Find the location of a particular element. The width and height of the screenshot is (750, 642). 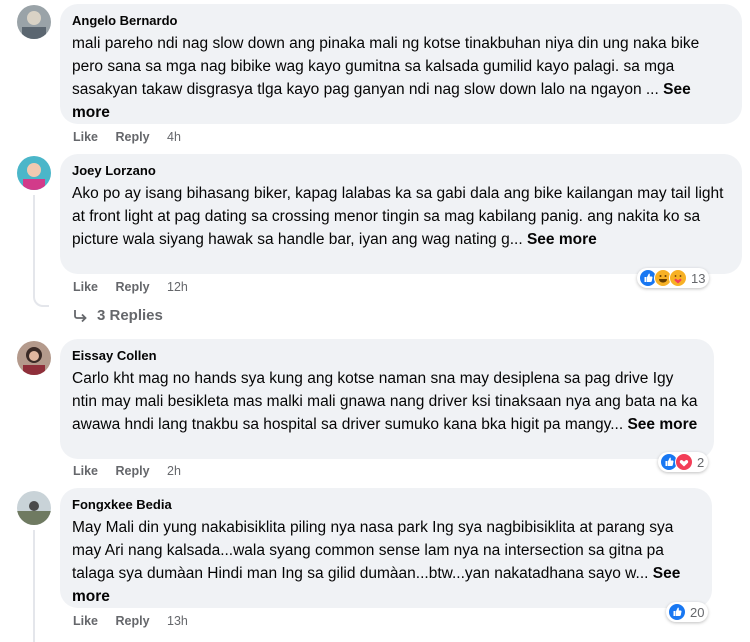

comment-author: Fongxkee Bedia is located at coordinates (386, 504).